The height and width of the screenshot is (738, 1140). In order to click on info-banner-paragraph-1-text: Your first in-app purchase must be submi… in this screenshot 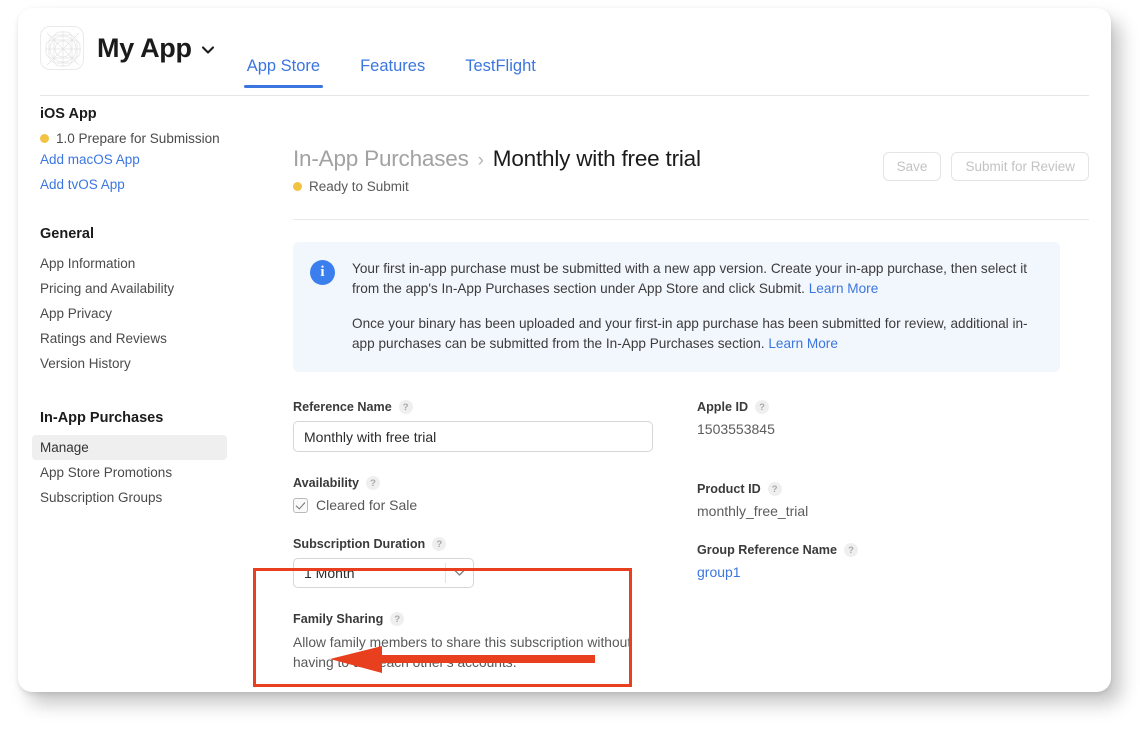, I will do `click(690, 279)`.